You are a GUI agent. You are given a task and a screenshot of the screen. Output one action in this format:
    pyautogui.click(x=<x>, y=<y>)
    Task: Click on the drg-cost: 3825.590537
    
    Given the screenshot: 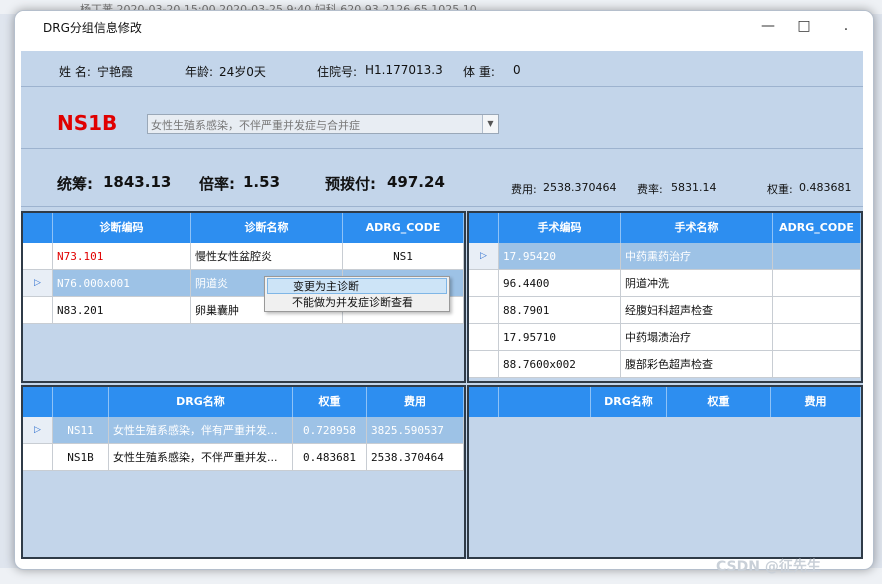 What is the action you would take?
    pyautogui.click(x=415, y=430)
    